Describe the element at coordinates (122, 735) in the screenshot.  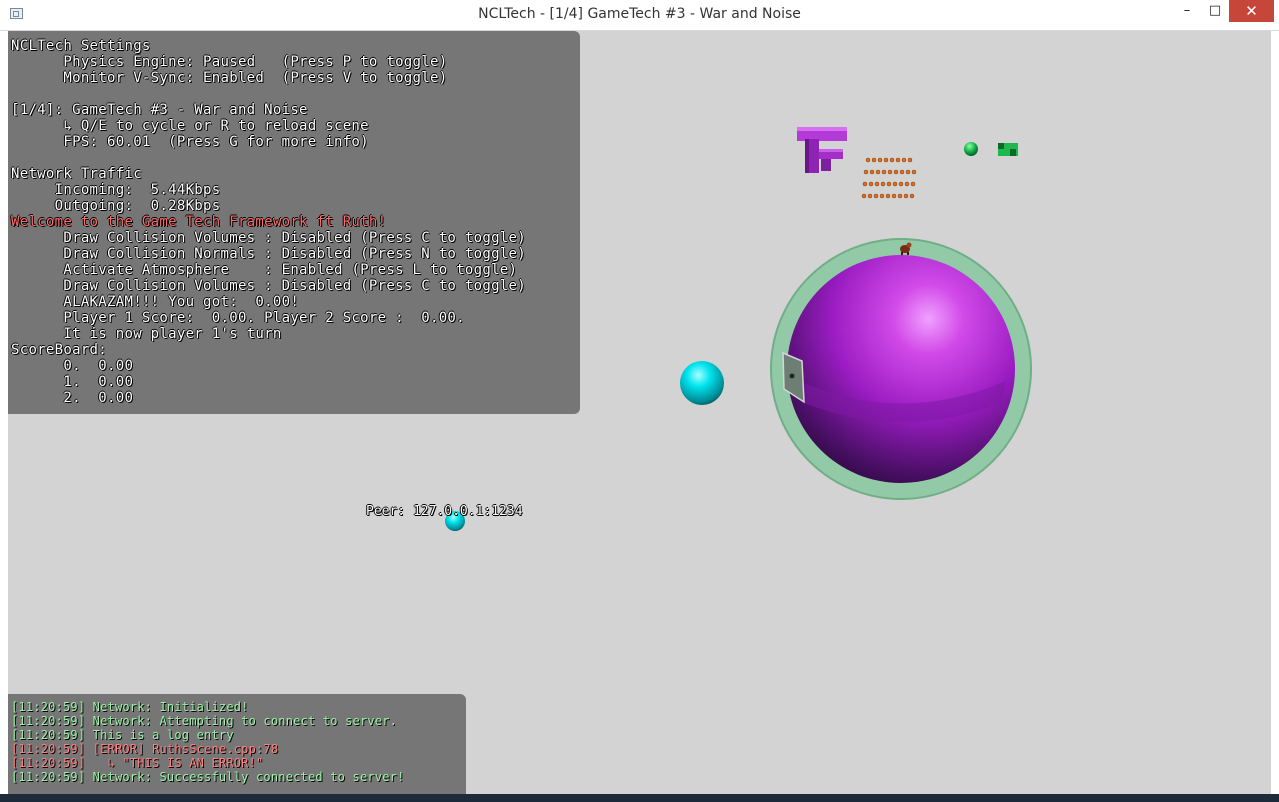
I see `log-entry: [11:20:59] This is a log entry` at that location.